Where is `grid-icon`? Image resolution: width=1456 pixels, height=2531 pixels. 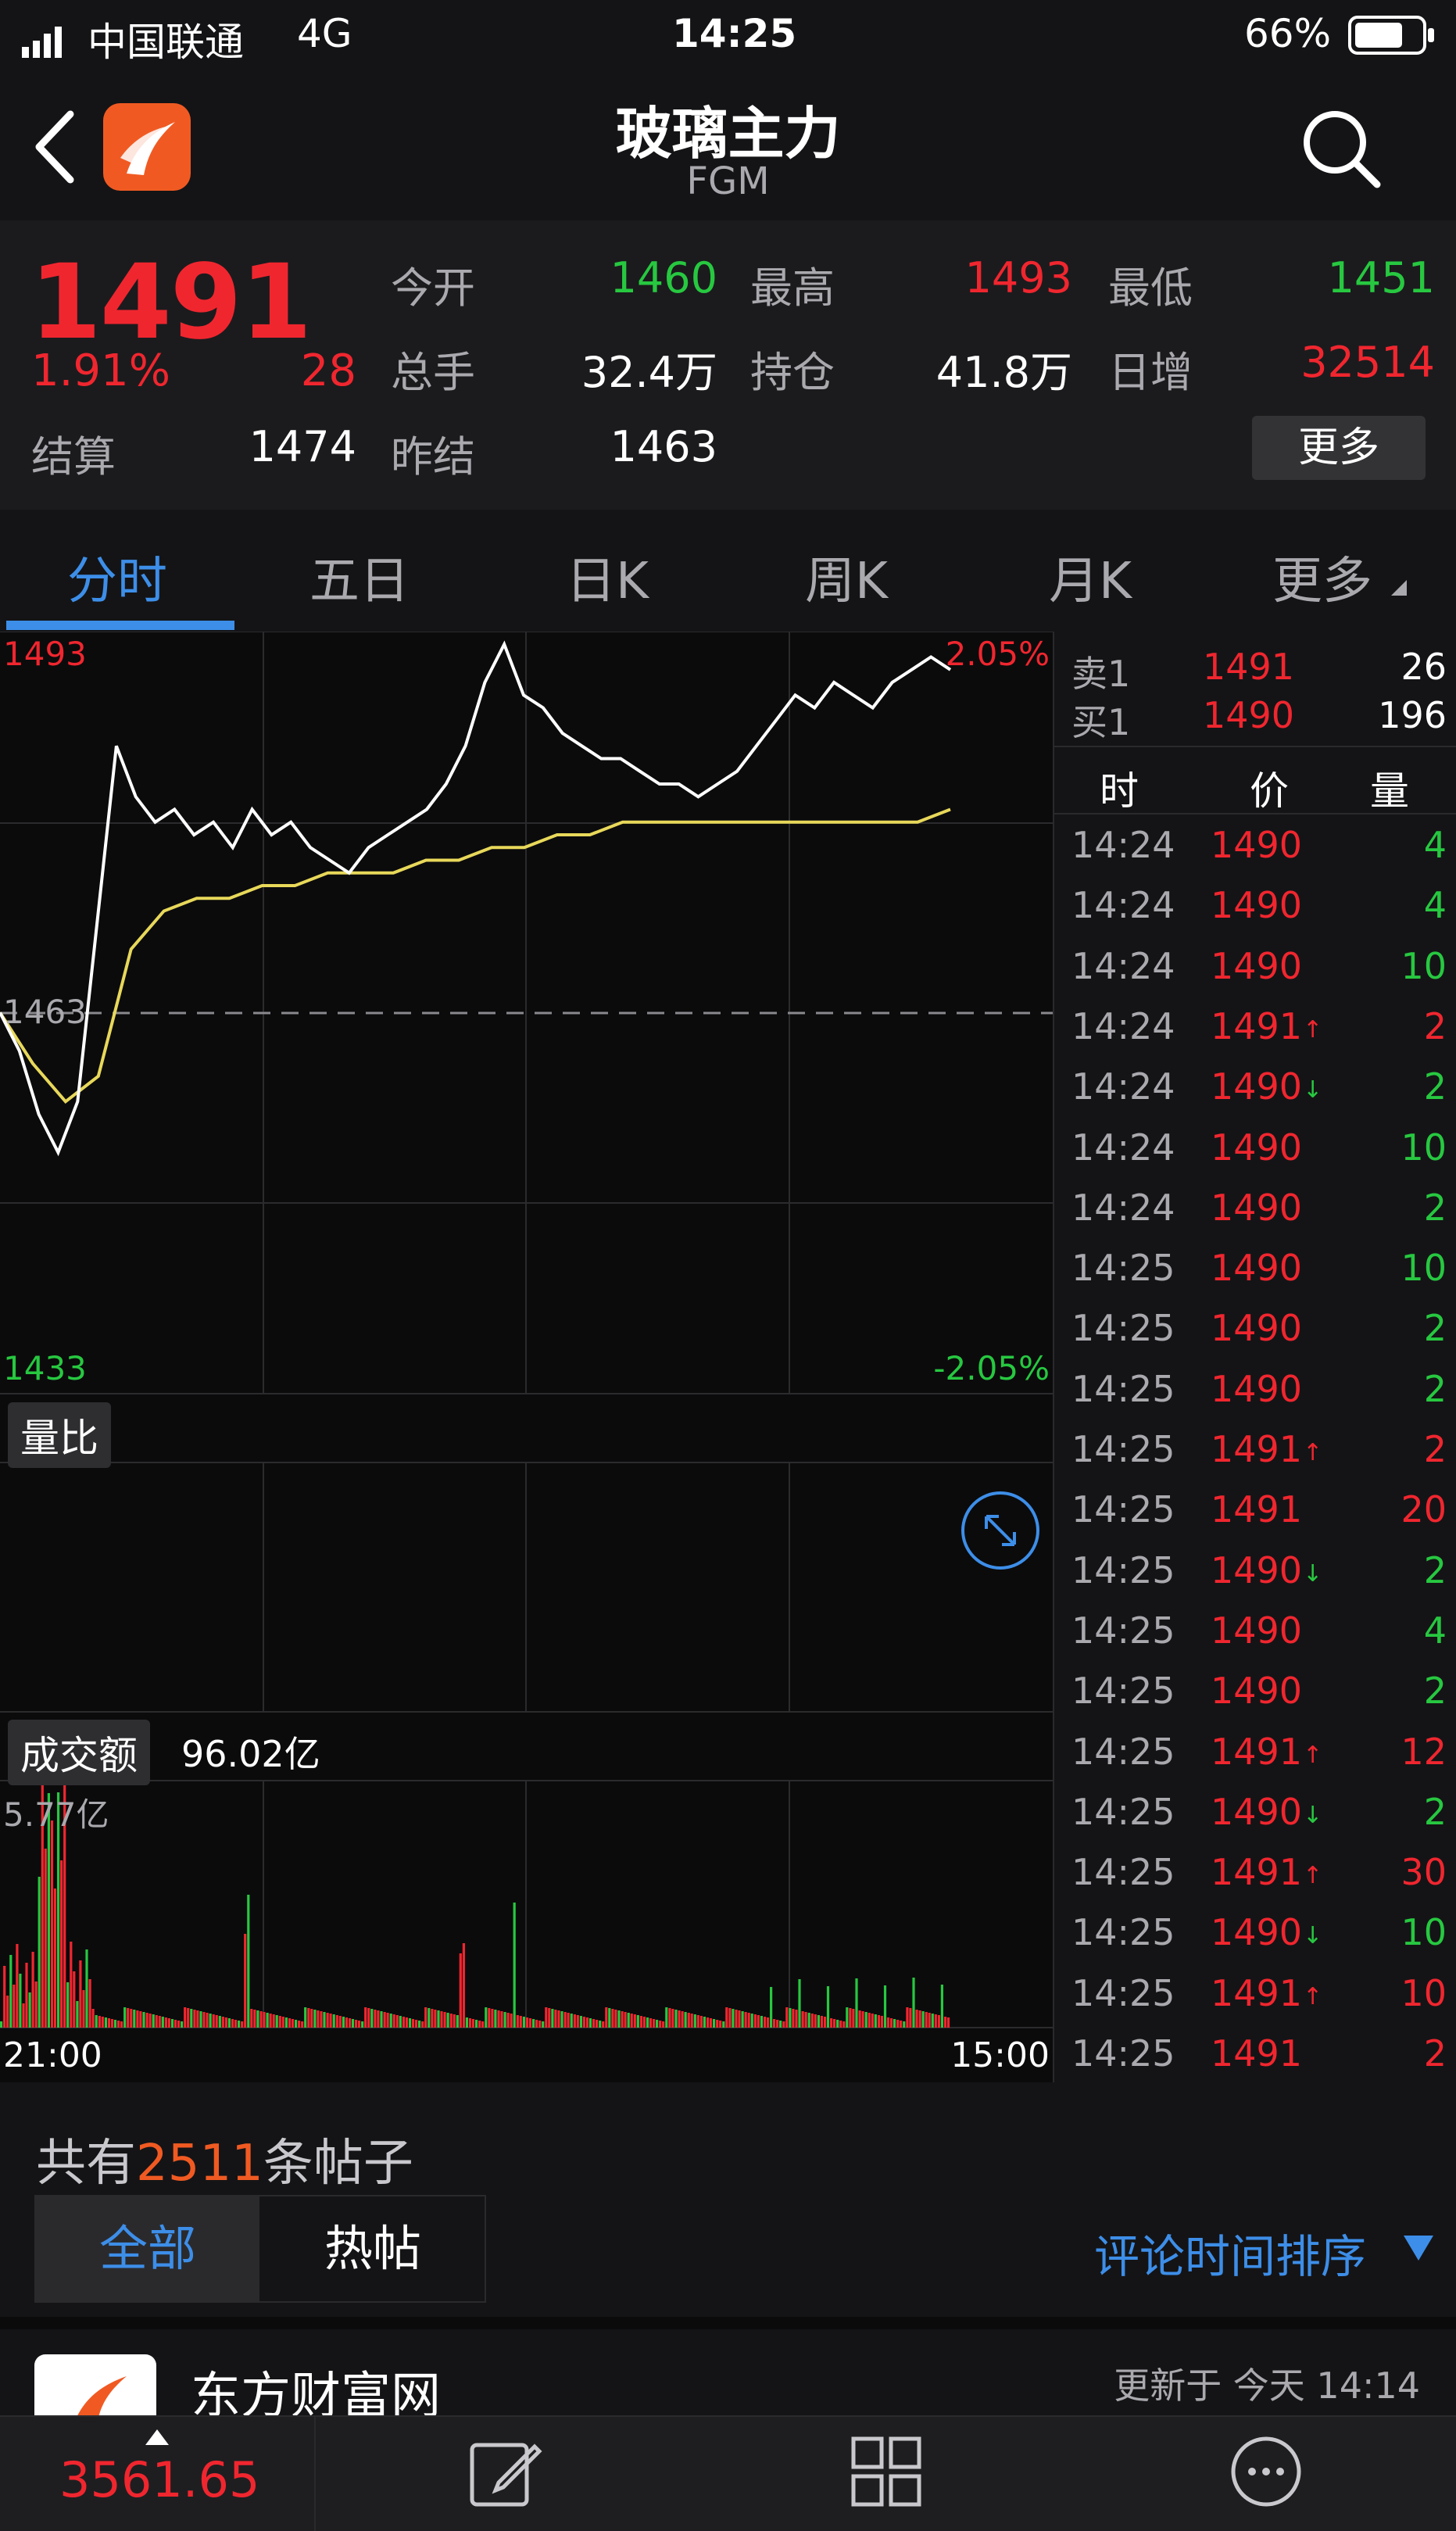 grid-icon is located at coordinates (886, 2473).